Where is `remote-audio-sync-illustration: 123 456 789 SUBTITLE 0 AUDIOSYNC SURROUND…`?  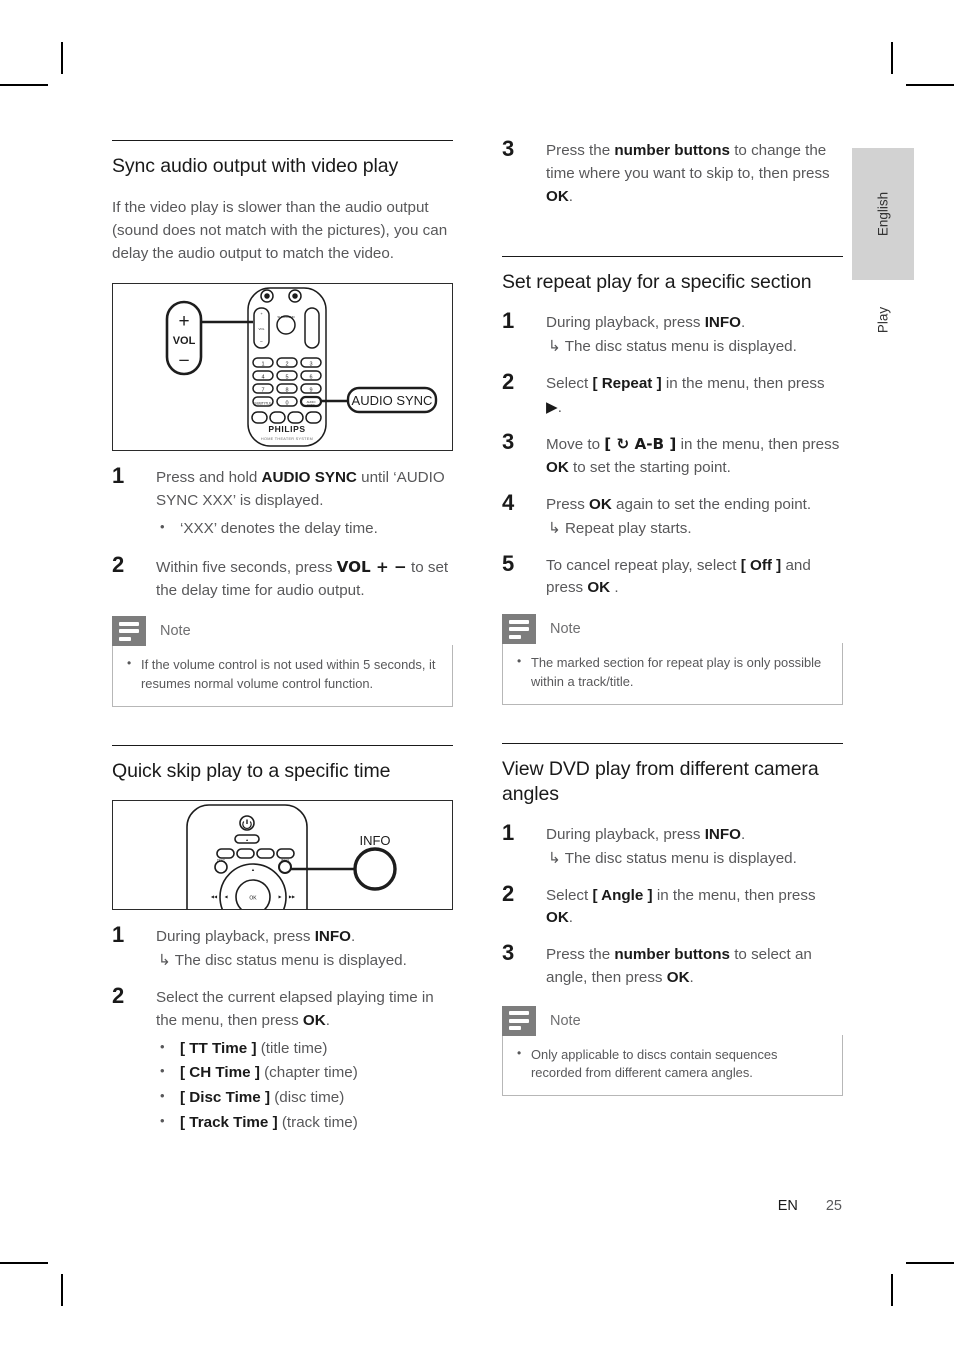 remote-audio-sync-illustration: 123 456 789 SUBTITLE 0 AUDIOSYNC SURROUND… is located at coordinates (301, 367).